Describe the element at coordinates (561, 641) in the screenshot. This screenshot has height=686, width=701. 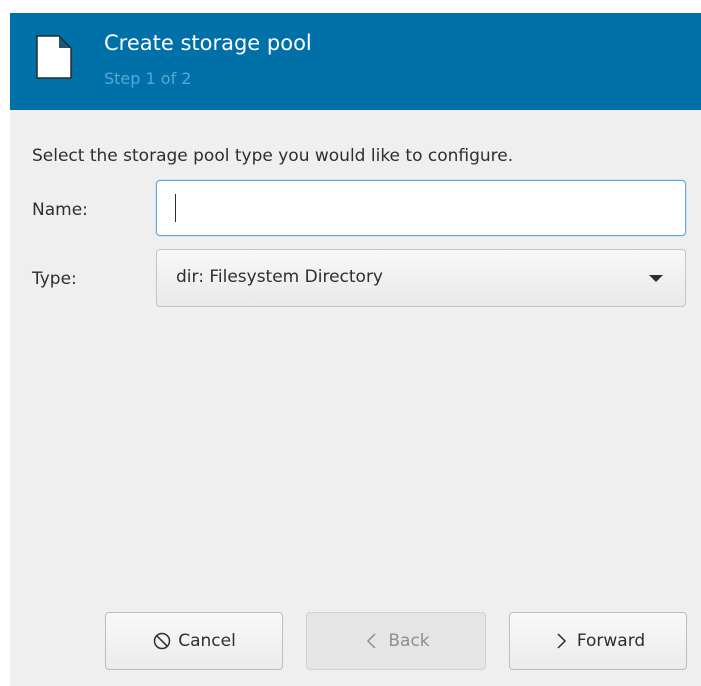
I see `chevron-right-icon` at that location.